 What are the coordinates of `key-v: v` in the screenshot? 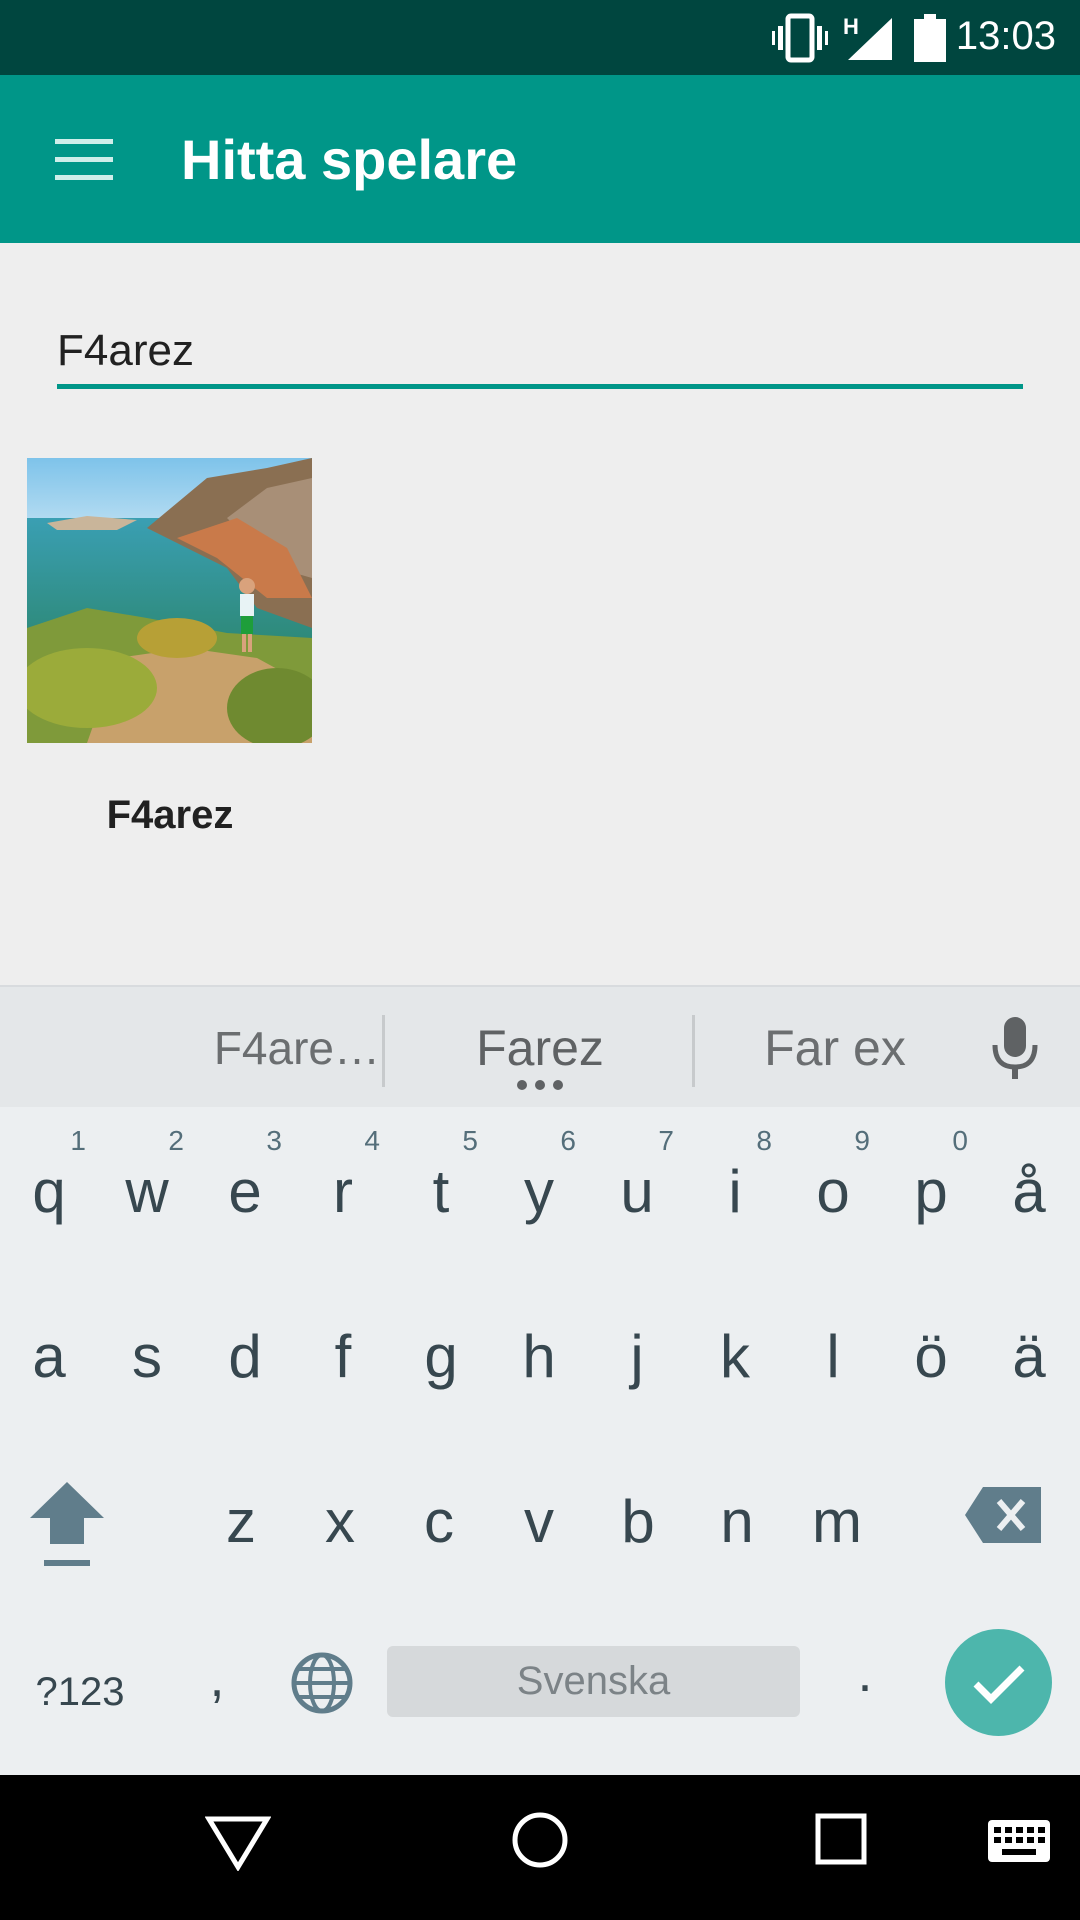 It's located at (539, 1529).